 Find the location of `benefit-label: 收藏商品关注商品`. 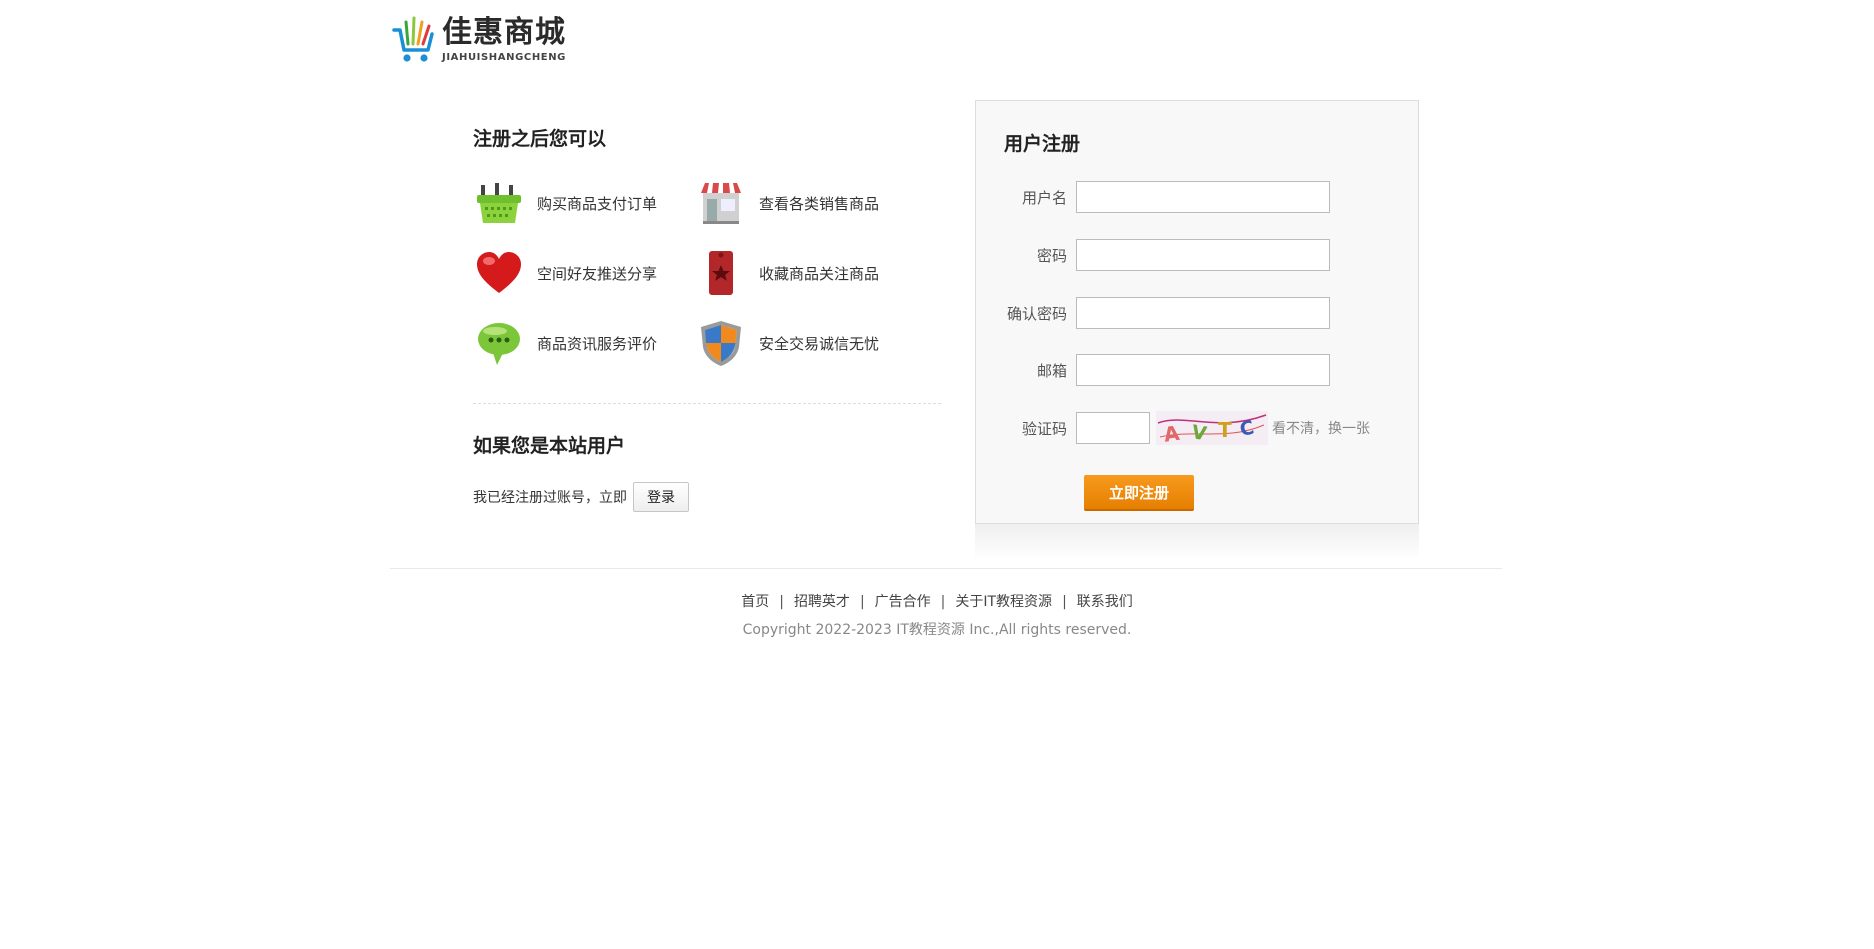

benefit-label: 收藏商品关注商品 is located at coordinates (819, 273).